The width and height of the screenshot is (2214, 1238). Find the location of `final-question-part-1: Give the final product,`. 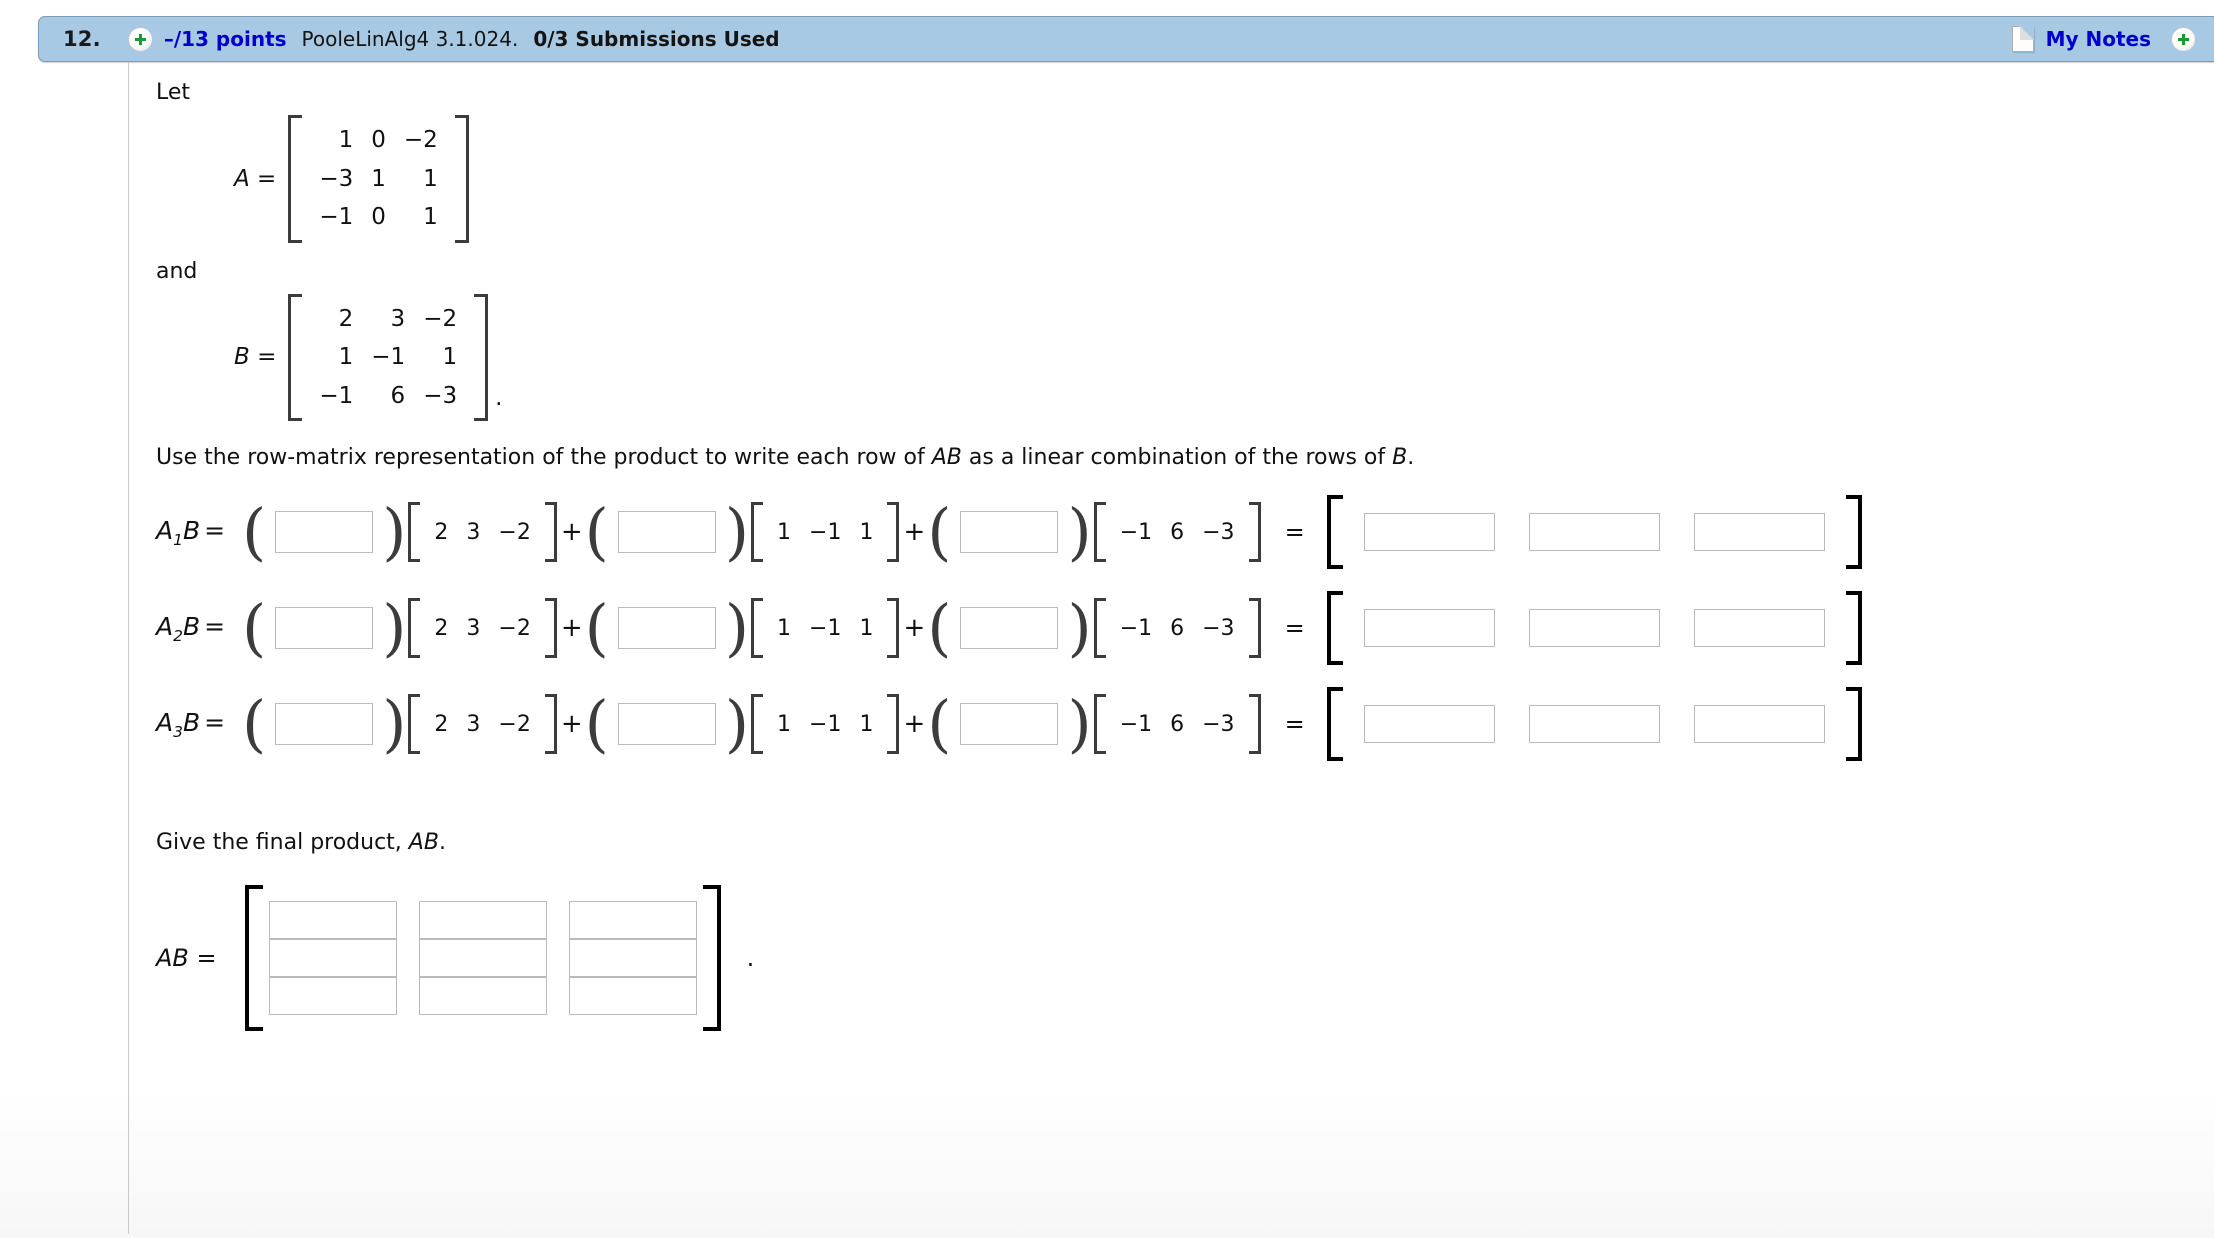

final-question-part-1: Give the final product, is located at coordinates (282, 842).